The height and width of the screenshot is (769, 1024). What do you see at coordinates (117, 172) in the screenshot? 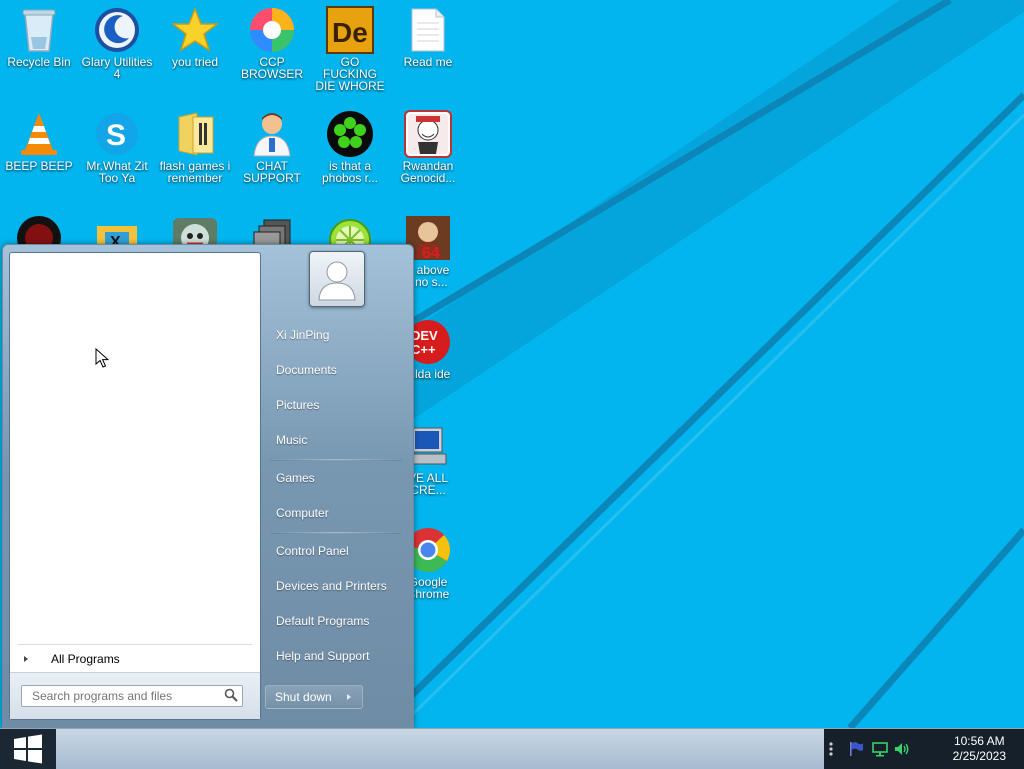
I see `desktop-icon-label: Mr.What Zit Too Ya` at bounding box center [117, 172].